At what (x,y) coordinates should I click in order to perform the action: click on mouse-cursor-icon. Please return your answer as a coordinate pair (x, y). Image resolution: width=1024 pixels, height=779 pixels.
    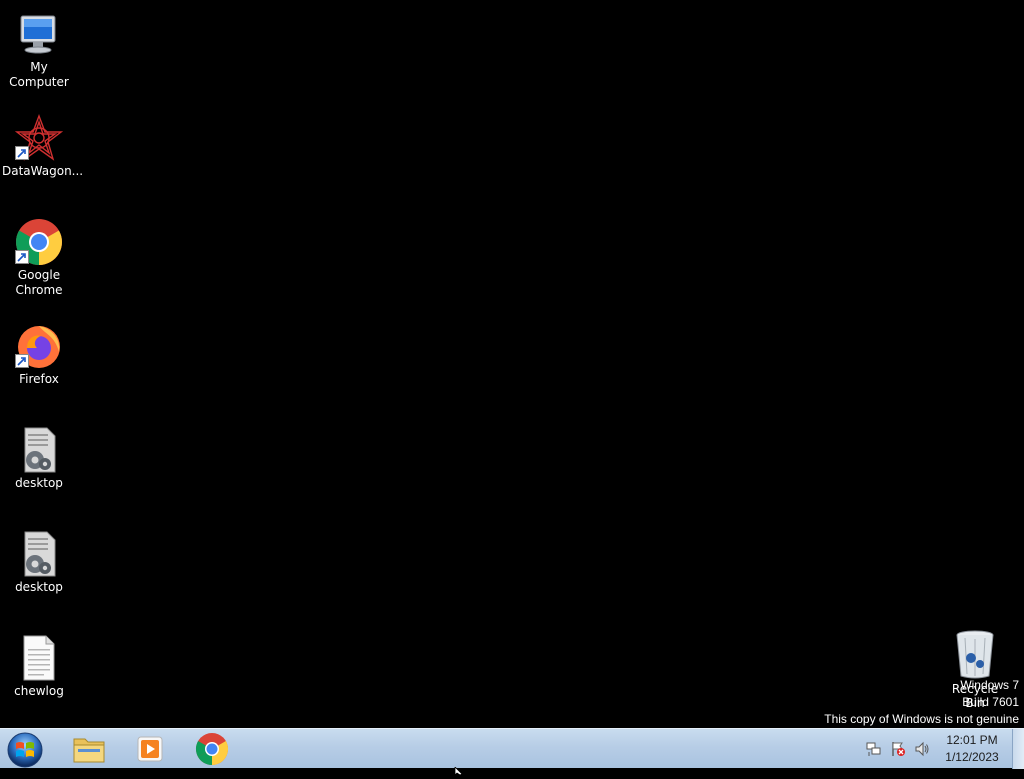
    Looking at the image, I should click on (459, 769).